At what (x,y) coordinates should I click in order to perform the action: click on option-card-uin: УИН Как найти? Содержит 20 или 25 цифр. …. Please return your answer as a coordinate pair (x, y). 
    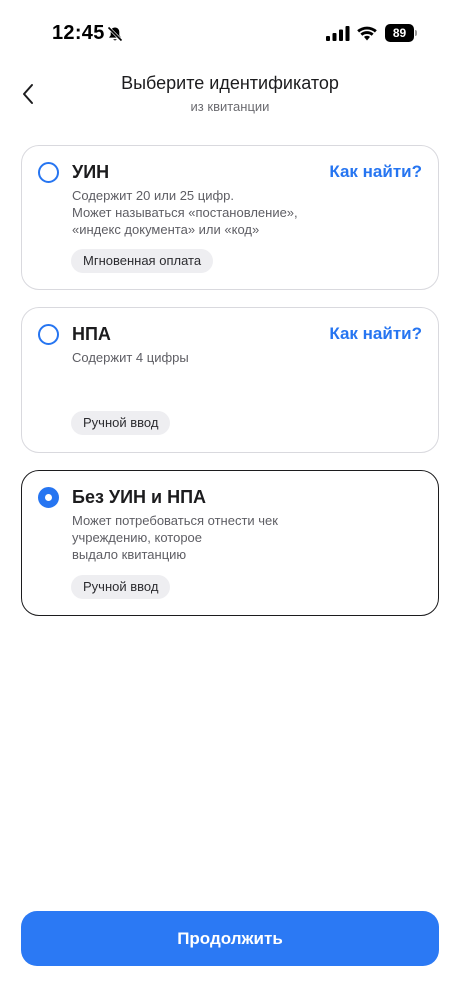
    Looking at the image, I should click on (230, 217).